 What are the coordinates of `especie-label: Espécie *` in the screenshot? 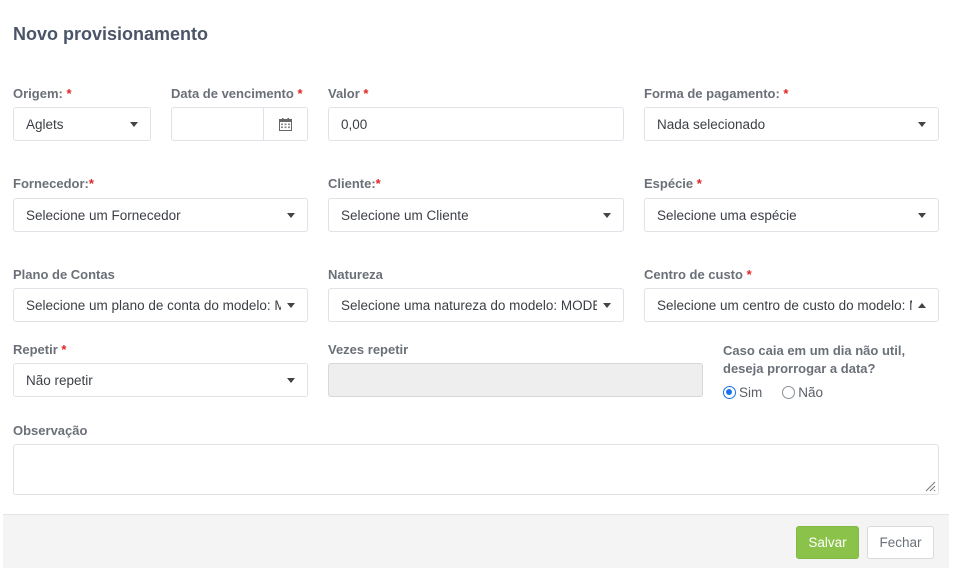 It's located at (673, 183).